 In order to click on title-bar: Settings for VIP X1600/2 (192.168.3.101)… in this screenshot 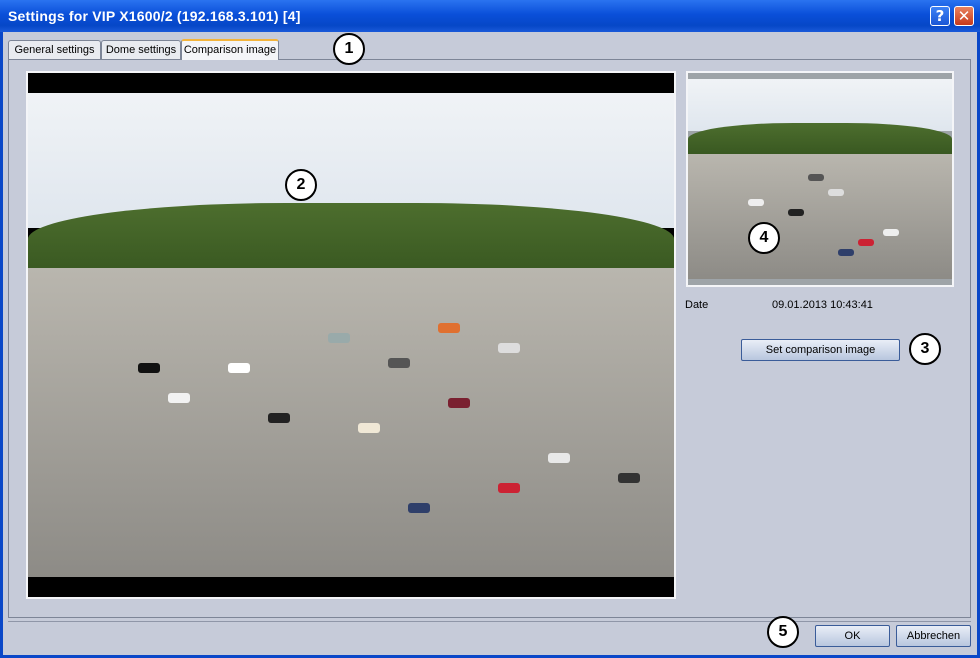, I will do `click(490, 16)`.